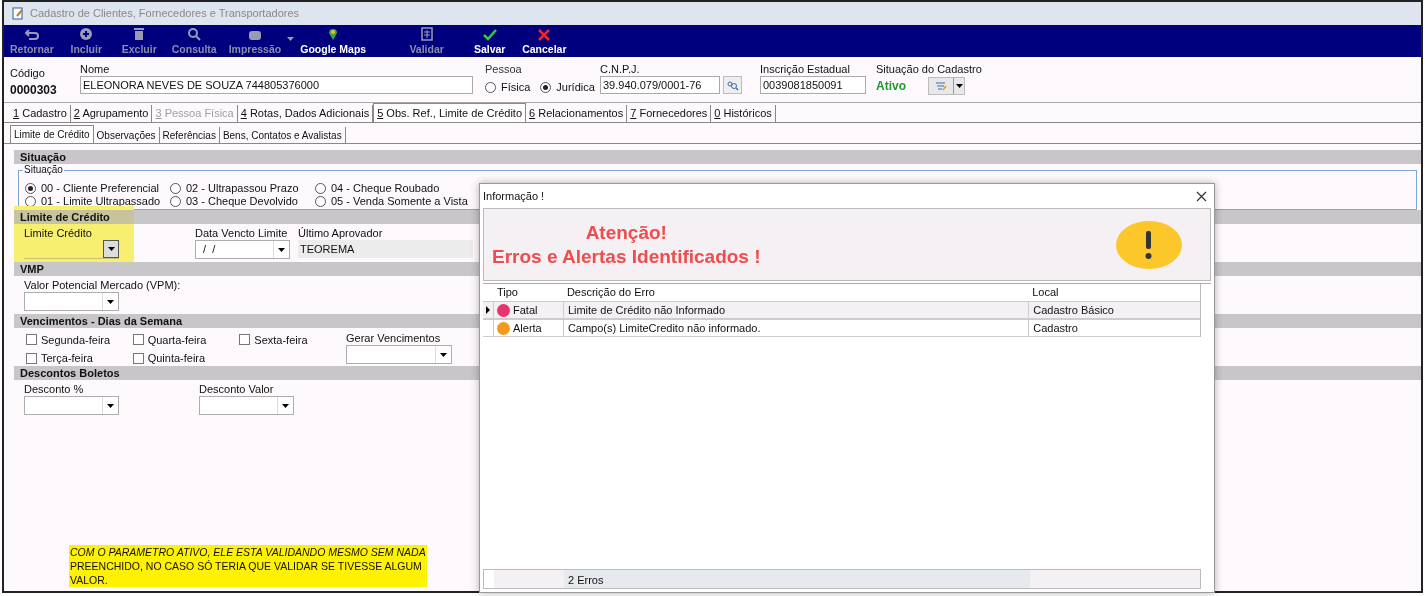  I want to click on table-cell: Limite de Crédito não Informado, so click(795, 310).